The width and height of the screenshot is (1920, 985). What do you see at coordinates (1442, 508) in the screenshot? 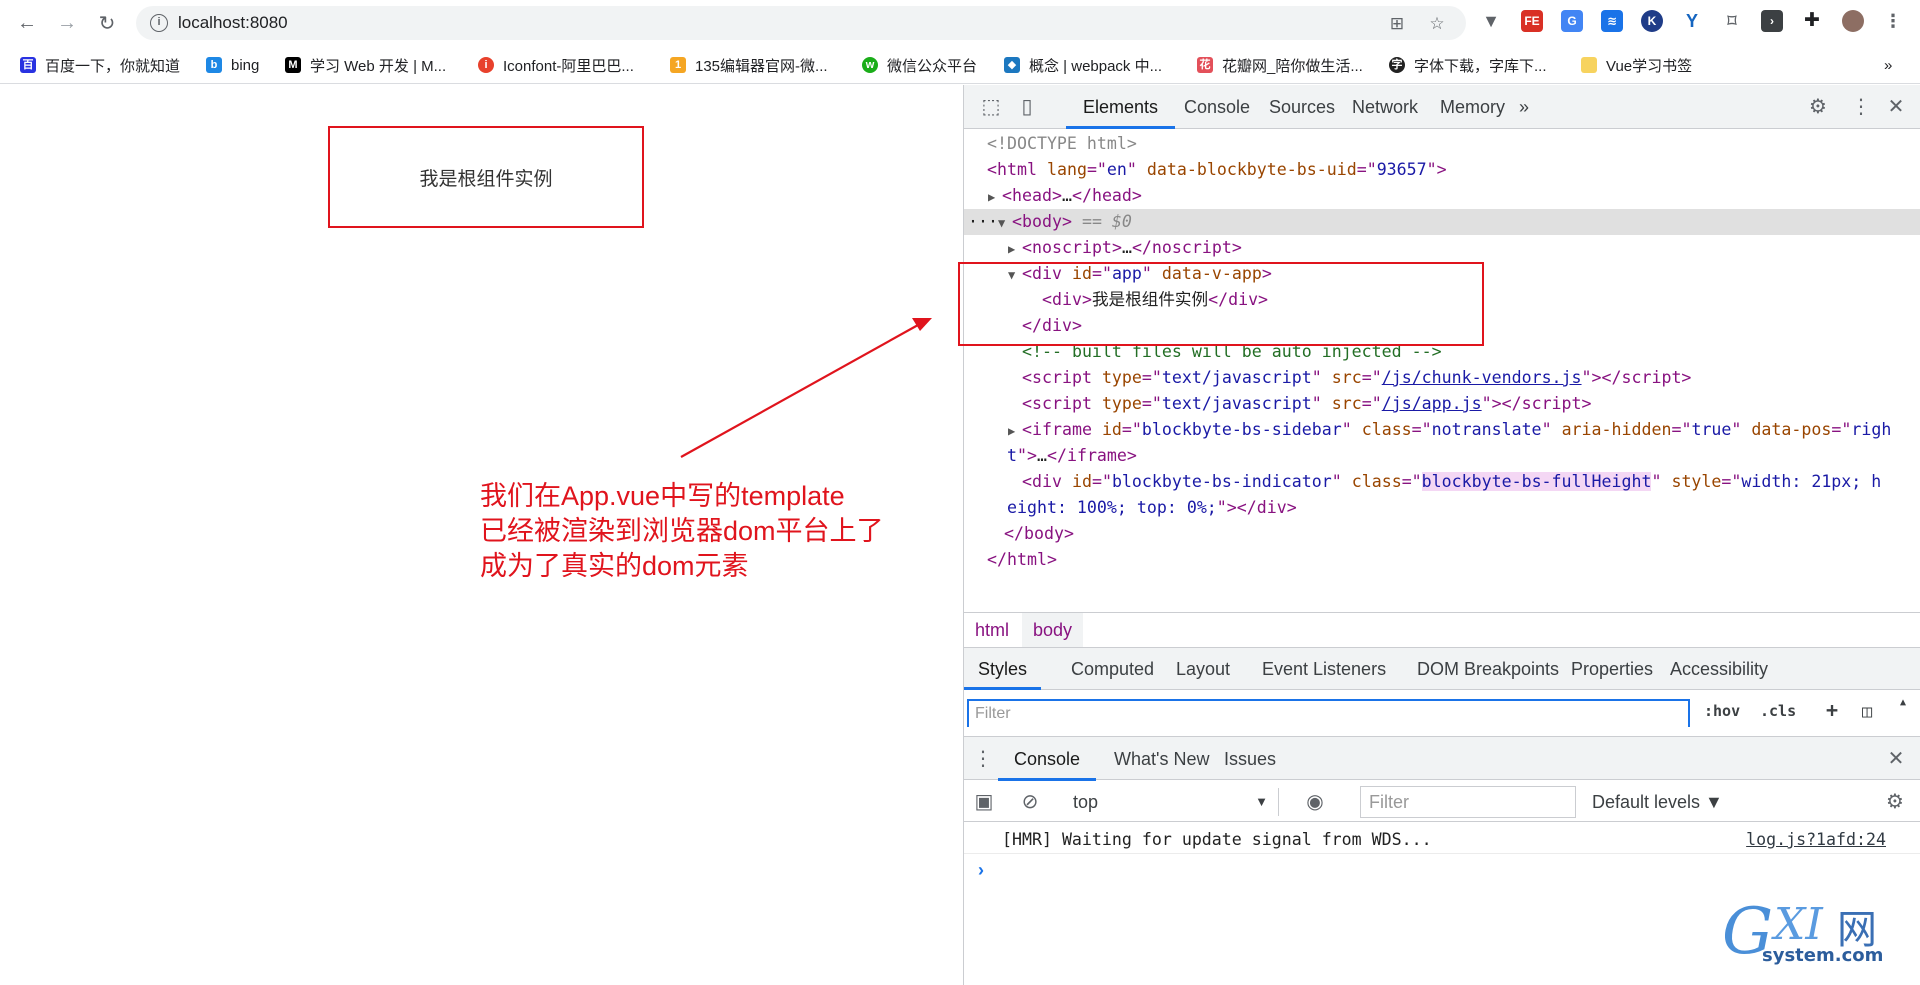
I see `dom-line-indicator-cont: eight: 100%; top: 0%;"></div>` at bounding box center [1442, 508].